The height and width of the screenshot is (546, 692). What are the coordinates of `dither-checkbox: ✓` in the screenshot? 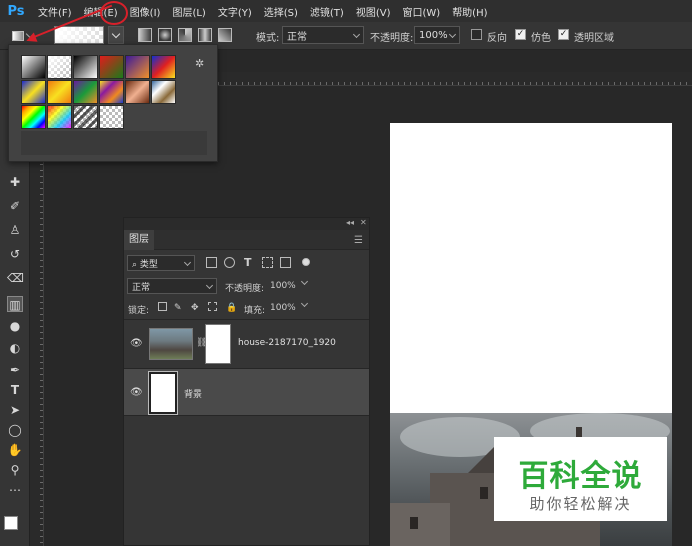 It's located at (520, 34).